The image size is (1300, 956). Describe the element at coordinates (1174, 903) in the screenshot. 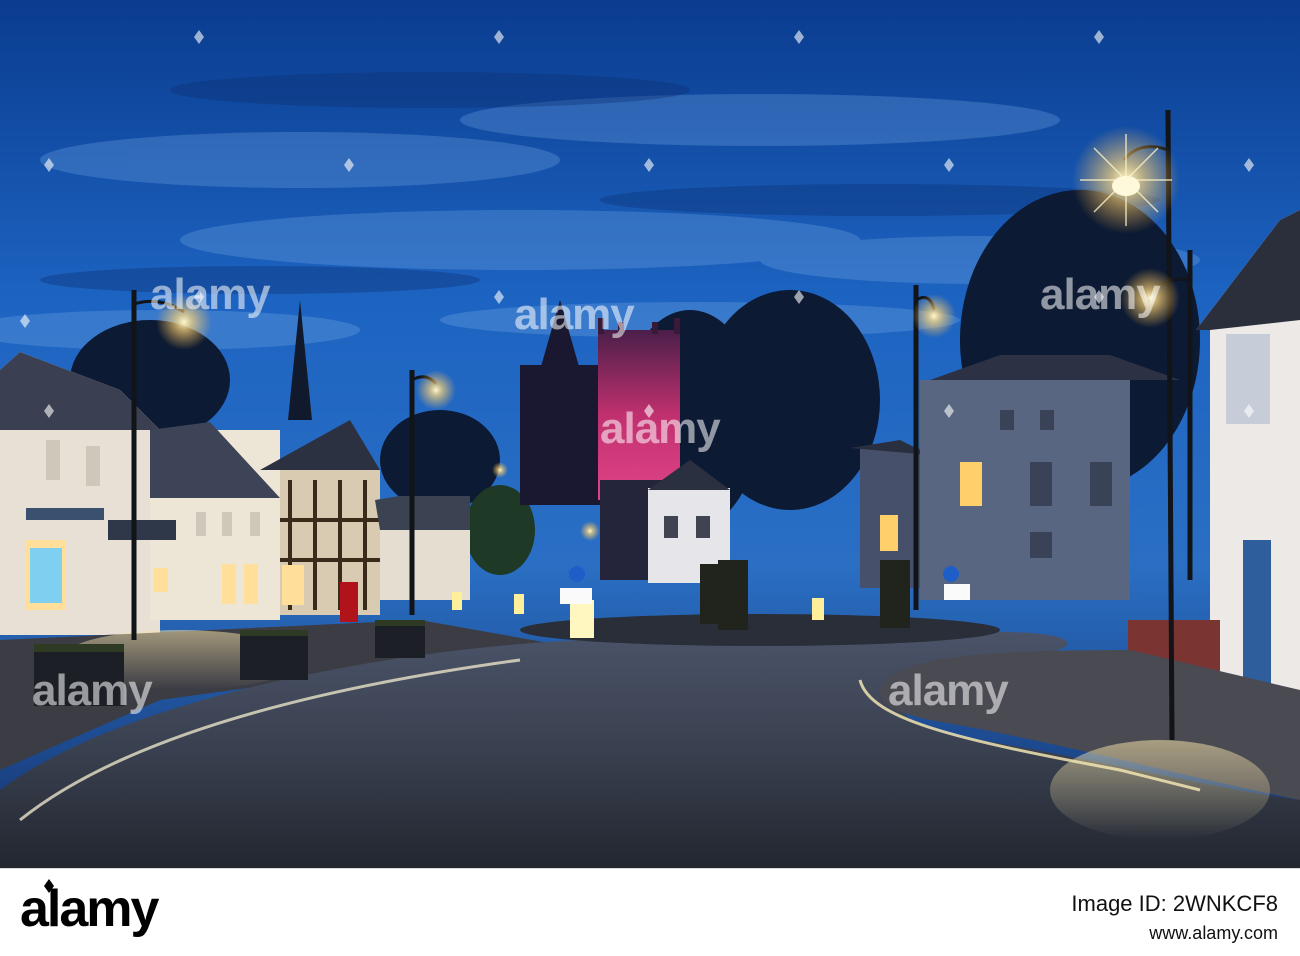

I see `image-id-label: Image ID: 2WNKCF8` at that location.